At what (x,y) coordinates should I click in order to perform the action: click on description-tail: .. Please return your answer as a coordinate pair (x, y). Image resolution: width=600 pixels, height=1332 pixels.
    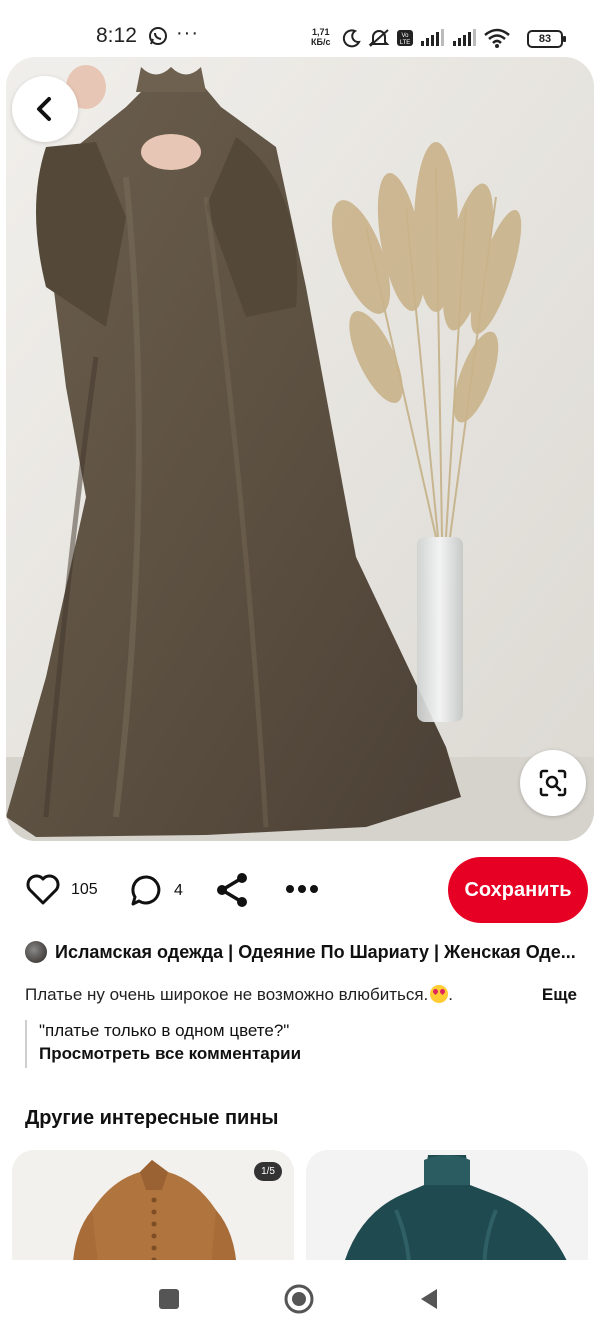
    Looking at the image, I should click on (451, 994).